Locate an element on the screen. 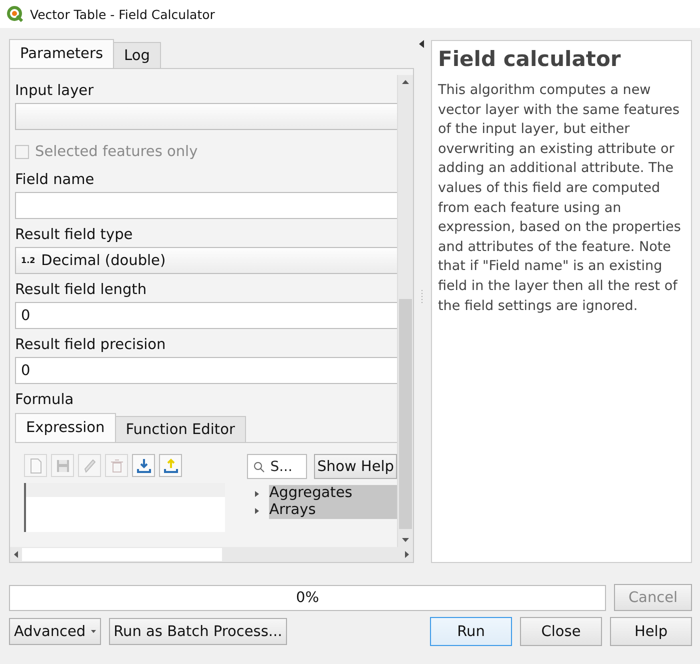  splitter-handle-icon is located at coordinates (422, 297).